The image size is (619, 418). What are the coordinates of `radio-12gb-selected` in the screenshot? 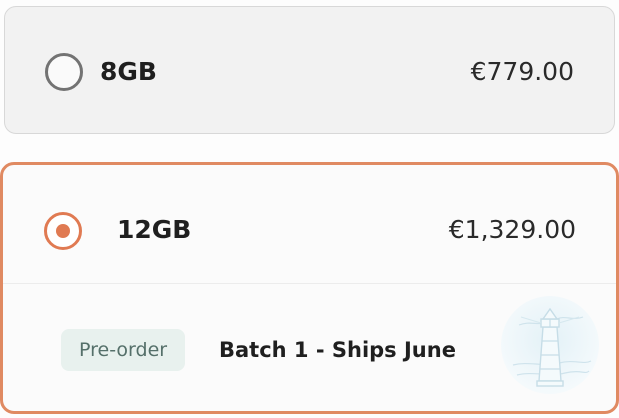 It's located at (63, 231).